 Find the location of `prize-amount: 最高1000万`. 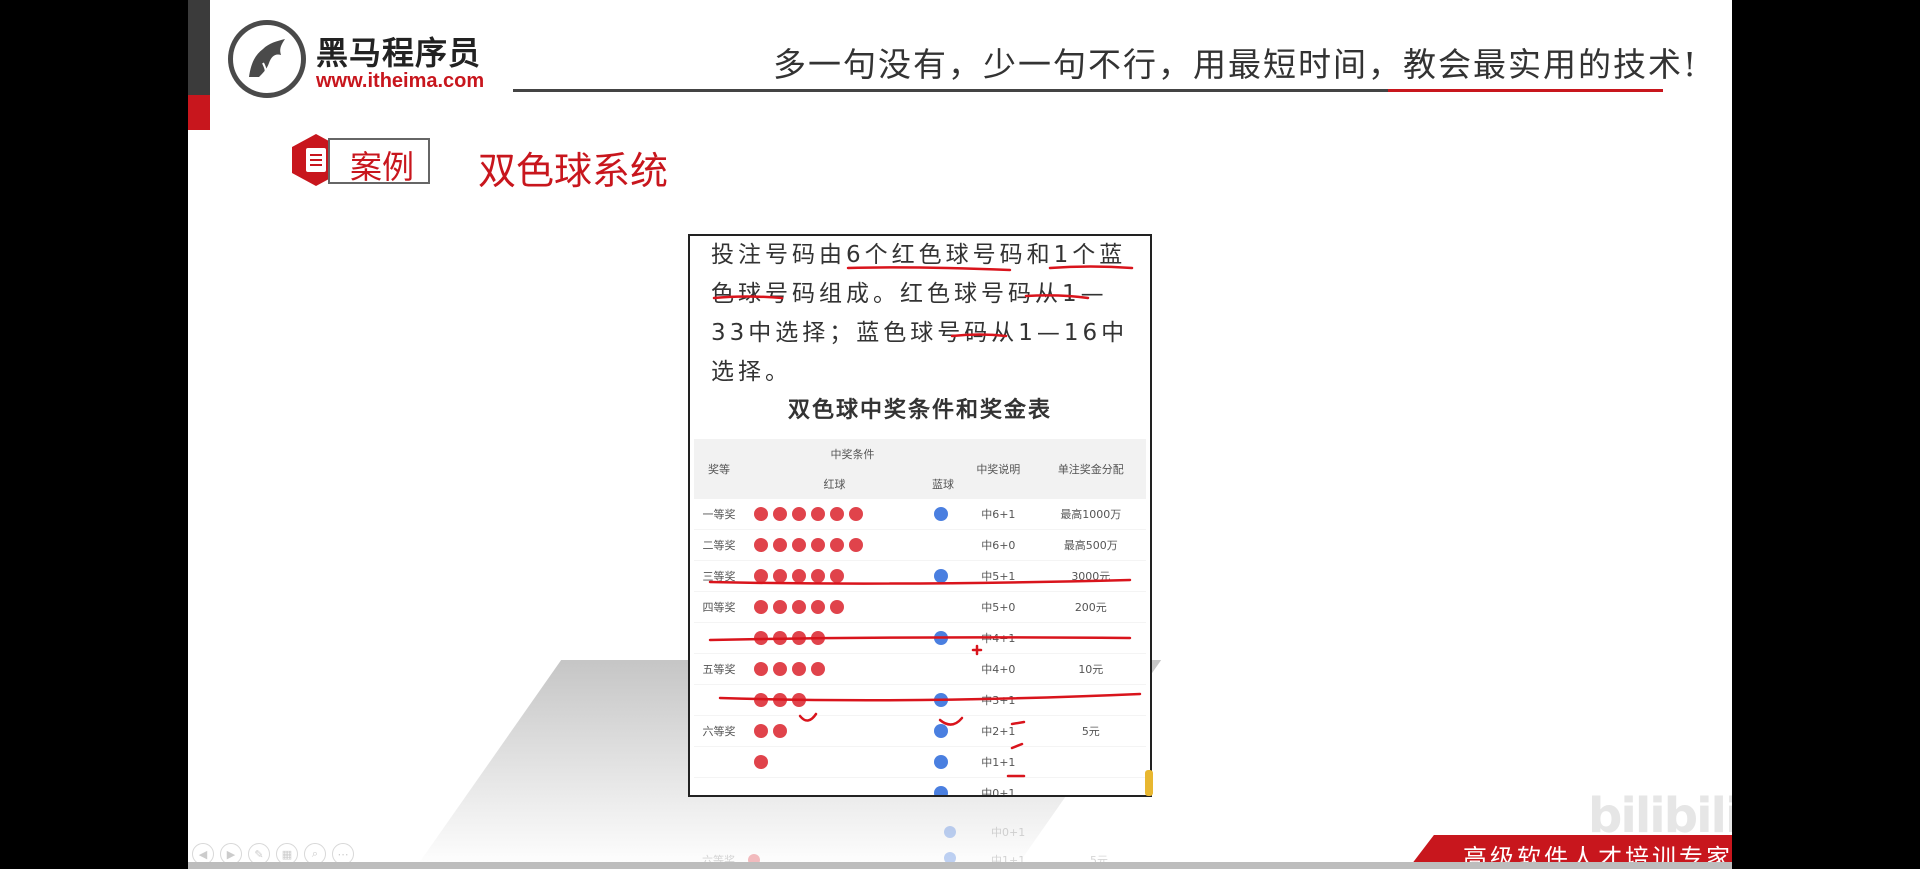

prize-amount: 最高1000万 is located at coordinates (1090, 514).